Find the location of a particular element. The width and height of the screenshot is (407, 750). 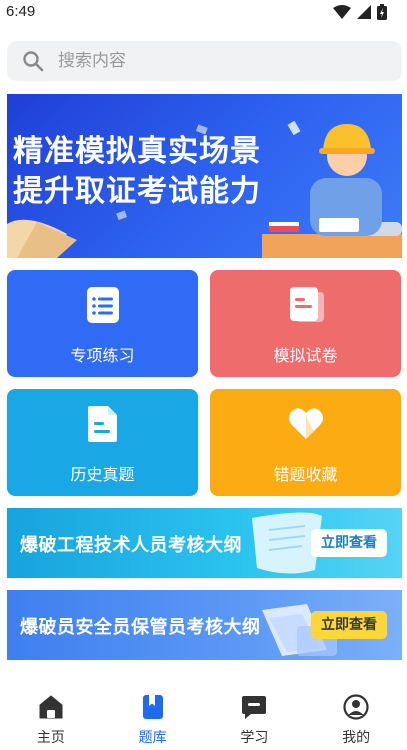

chat-icon is located at coordinates (254, 707).